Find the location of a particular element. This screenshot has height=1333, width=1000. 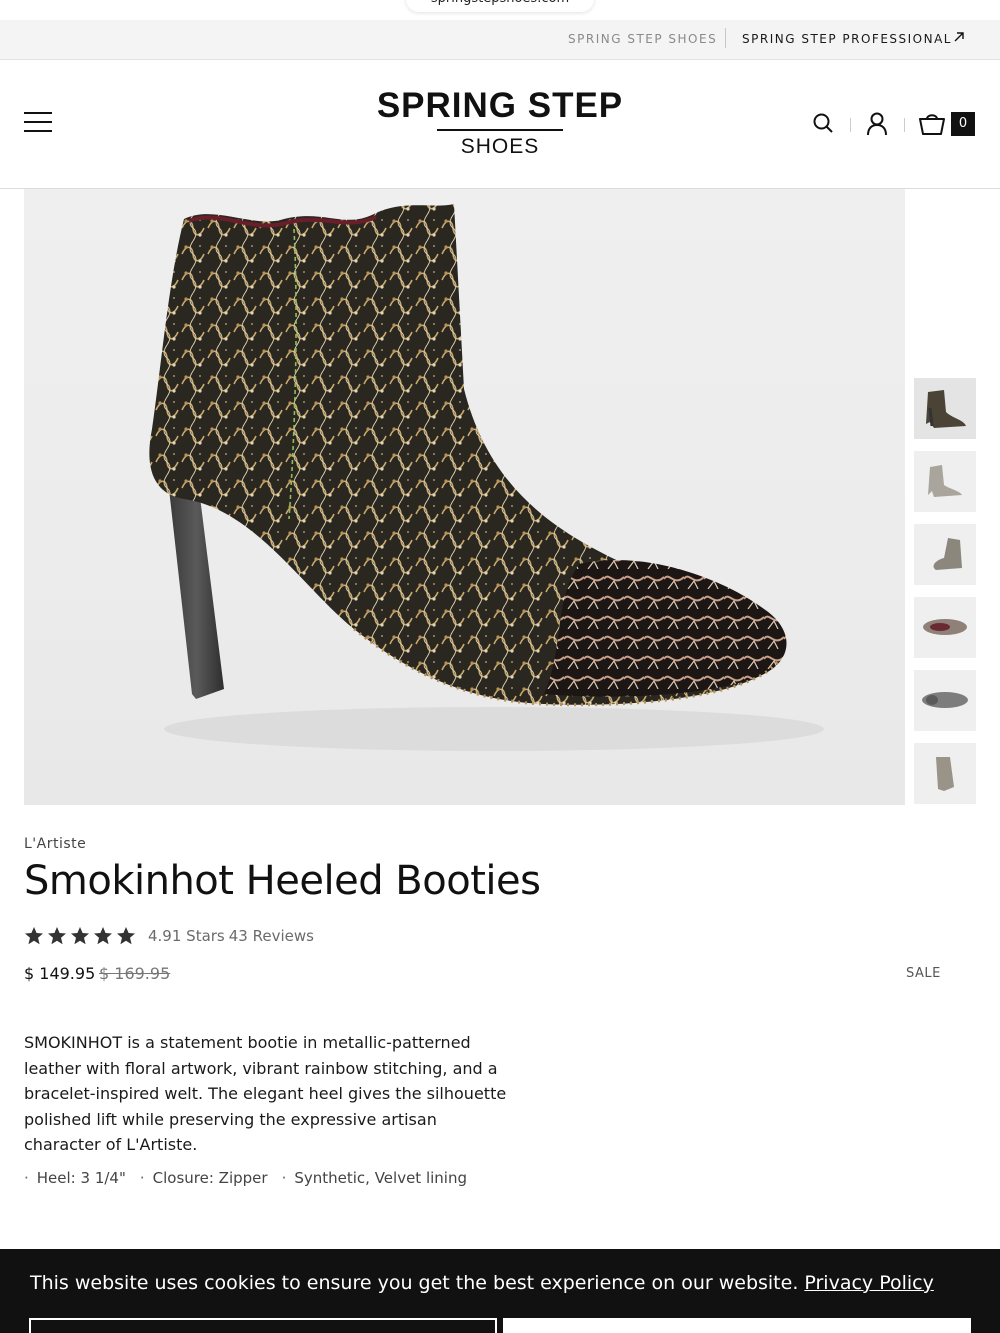

logo-sub-text: SHOES is located at coordinates (500, 146).